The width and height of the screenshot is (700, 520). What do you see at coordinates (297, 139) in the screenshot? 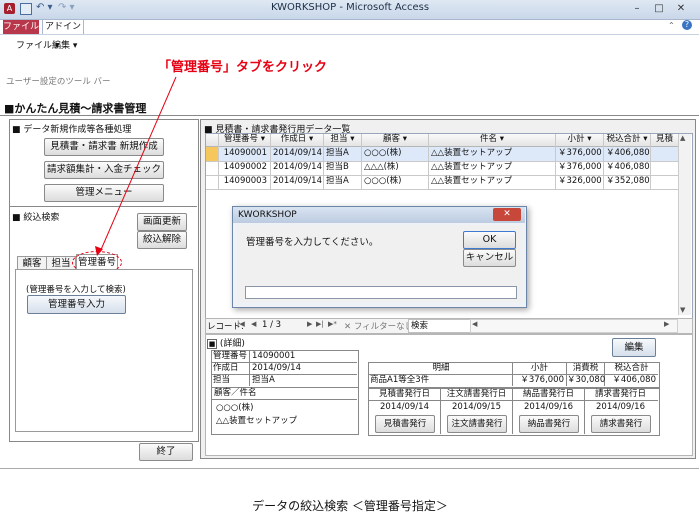
I see `grid-header-cell: 作成日 ▾` at bounding box center [297, 139].